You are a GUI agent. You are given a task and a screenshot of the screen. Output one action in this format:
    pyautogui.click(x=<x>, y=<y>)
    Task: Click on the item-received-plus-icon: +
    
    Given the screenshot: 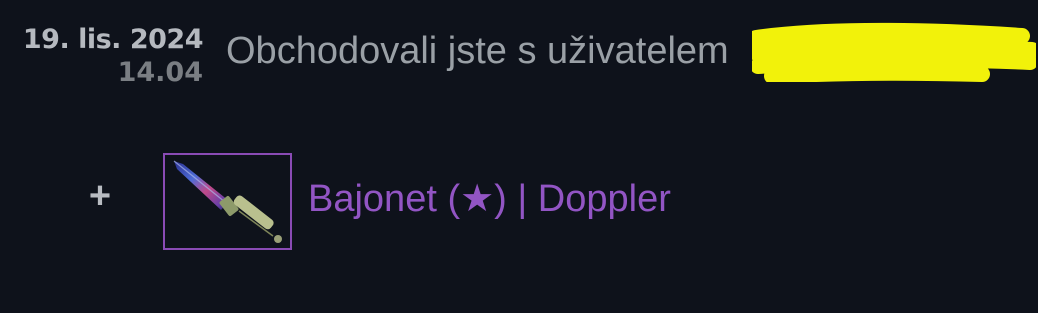 What is the action you would take?
    pyautogui.click(x=100, y=196)
    